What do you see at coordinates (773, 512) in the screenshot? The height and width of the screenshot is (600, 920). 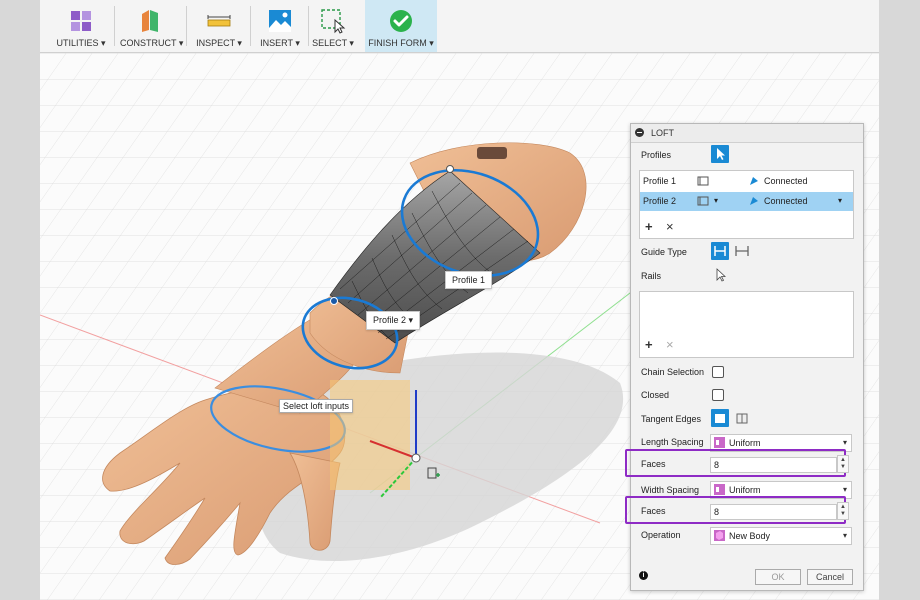 I see `width-faces-input: 8` at bounding box center [773, 512].